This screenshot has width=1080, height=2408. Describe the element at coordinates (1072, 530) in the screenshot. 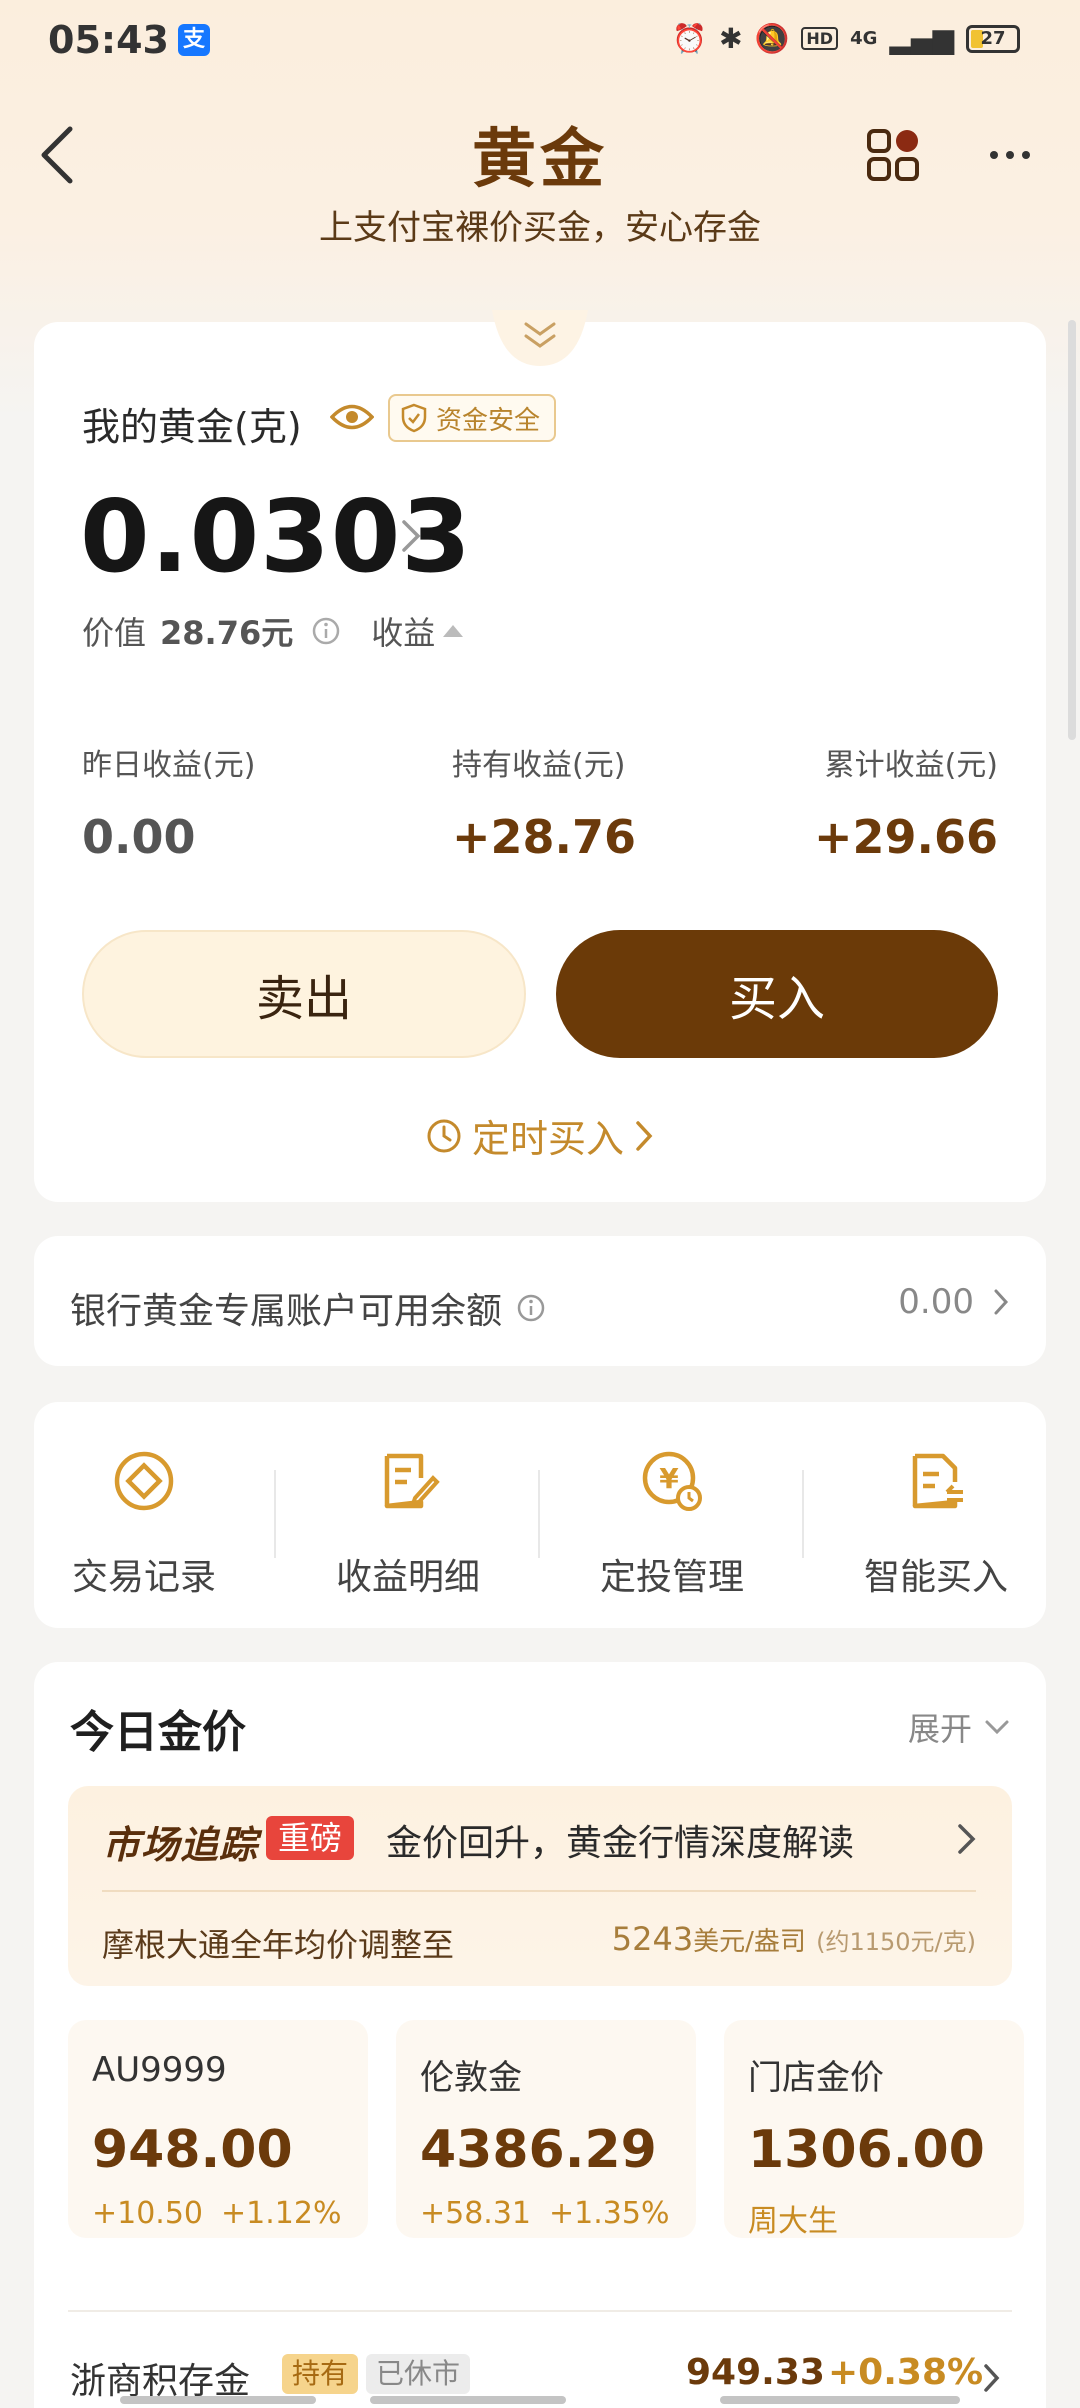

I see `scrollbar` at that location.